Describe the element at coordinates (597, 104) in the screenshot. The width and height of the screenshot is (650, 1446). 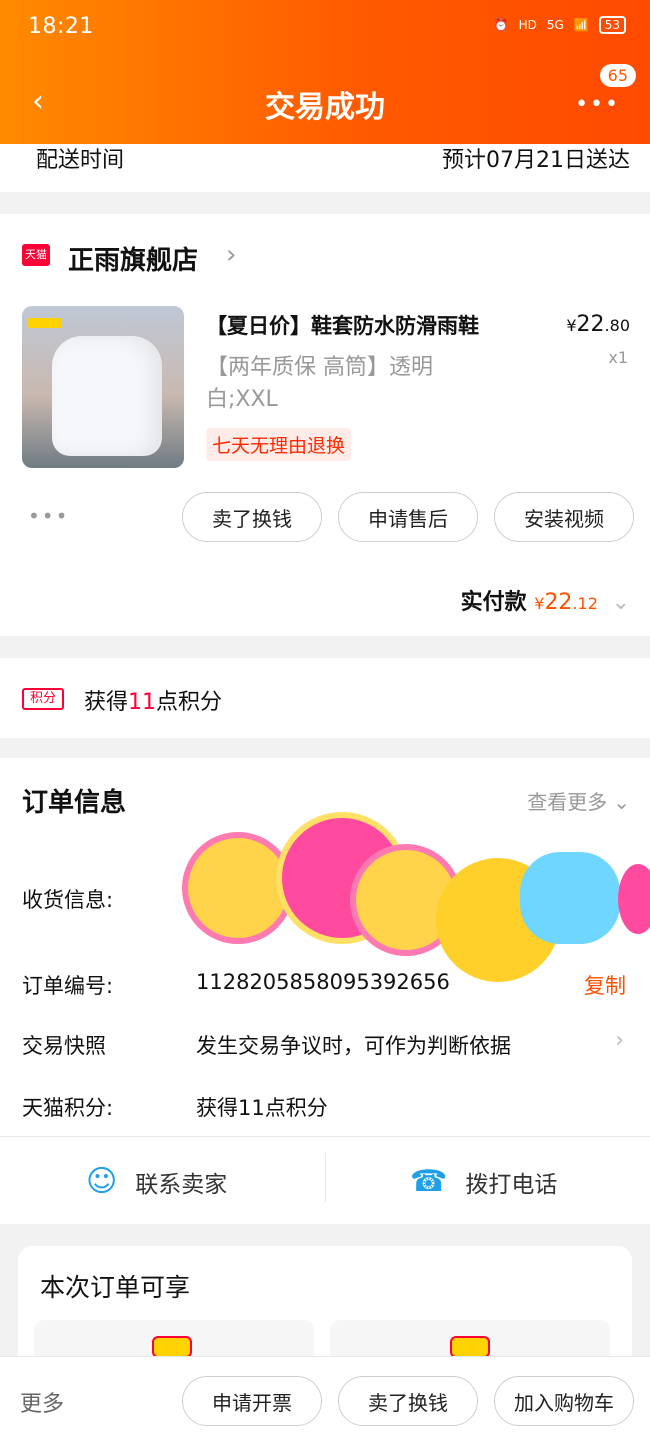
I see `more-menu-icon: •••` at that location.